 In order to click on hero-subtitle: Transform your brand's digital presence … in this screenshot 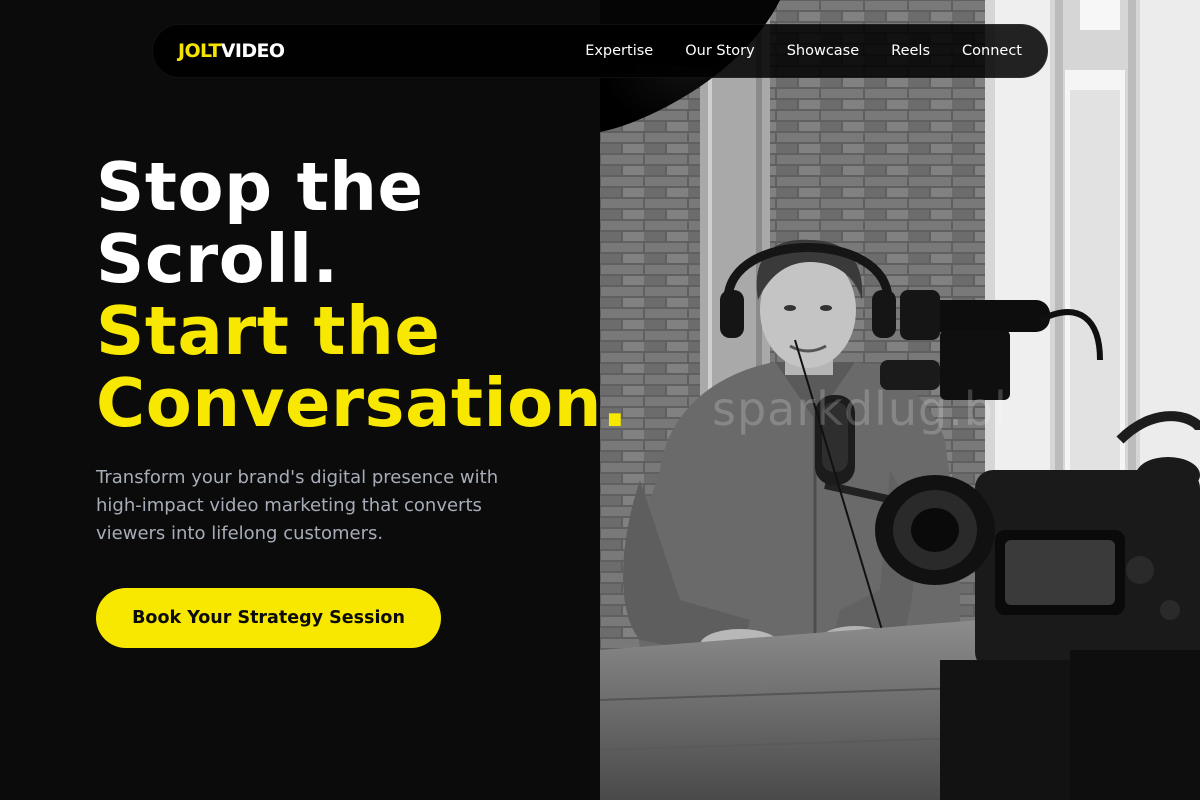, I will do `click(297, 505)`.